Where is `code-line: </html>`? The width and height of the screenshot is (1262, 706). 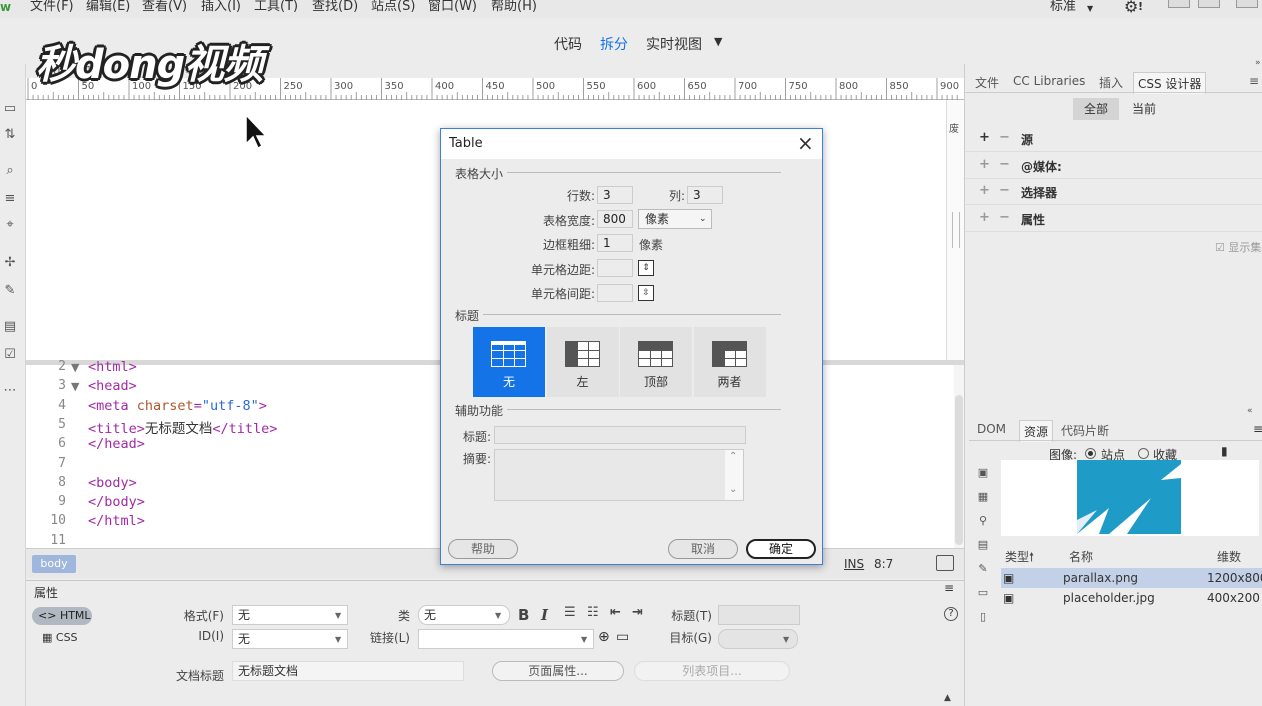
code-line: </html> is located at coordinates (116, 521).